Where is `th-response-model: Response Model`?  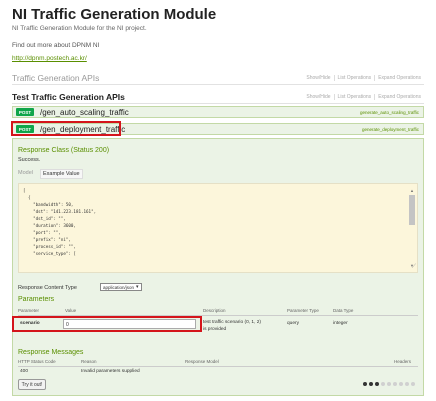 th-response-model: Response Model is located at coordinates (202, 361).